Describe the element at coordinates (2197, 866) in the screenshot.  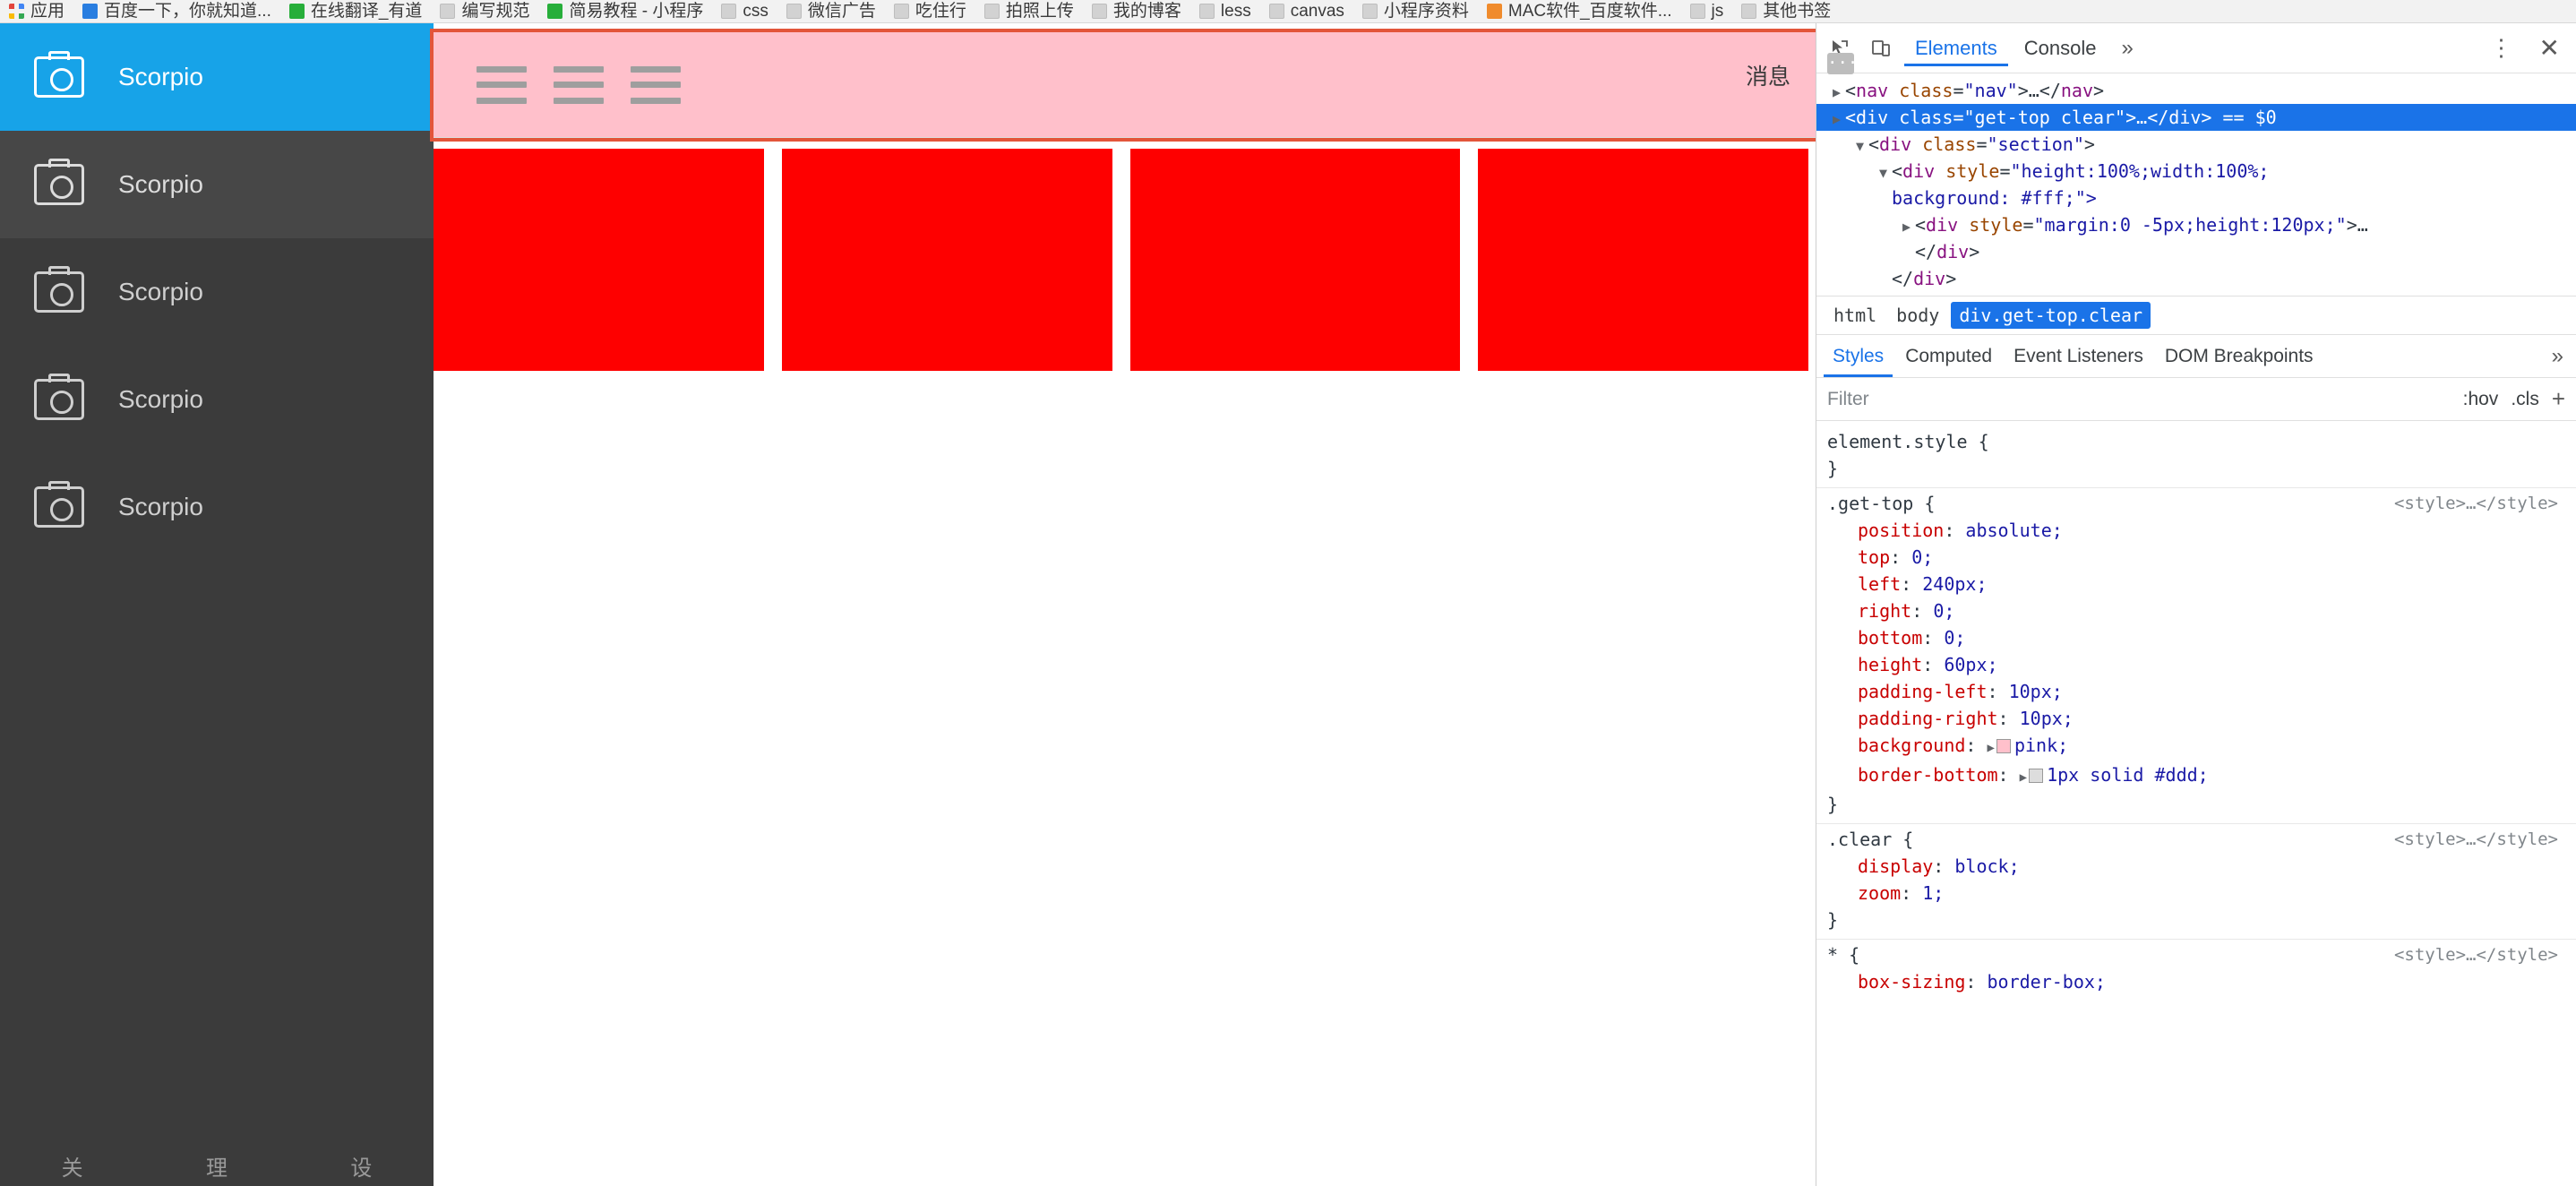
I see `css-declaration: display: block;` at that location.